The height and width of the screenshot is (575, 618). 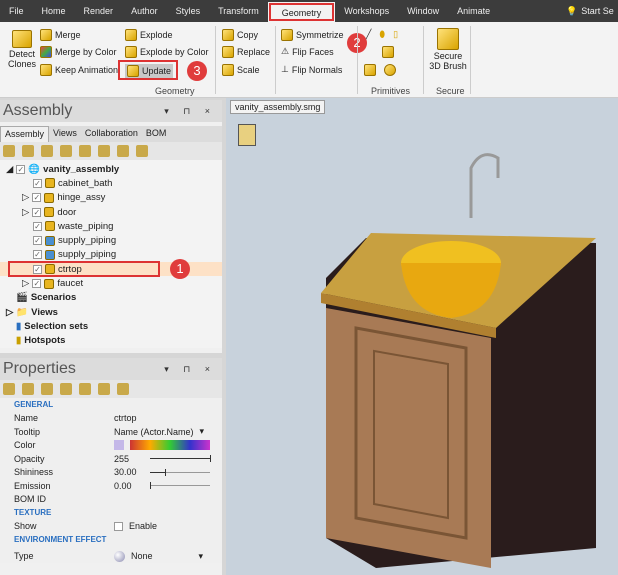 What do you see at coordinates (156, 134) in the screenshot?
I see `tab-bom: BOM` at bounding box center [156, 134].